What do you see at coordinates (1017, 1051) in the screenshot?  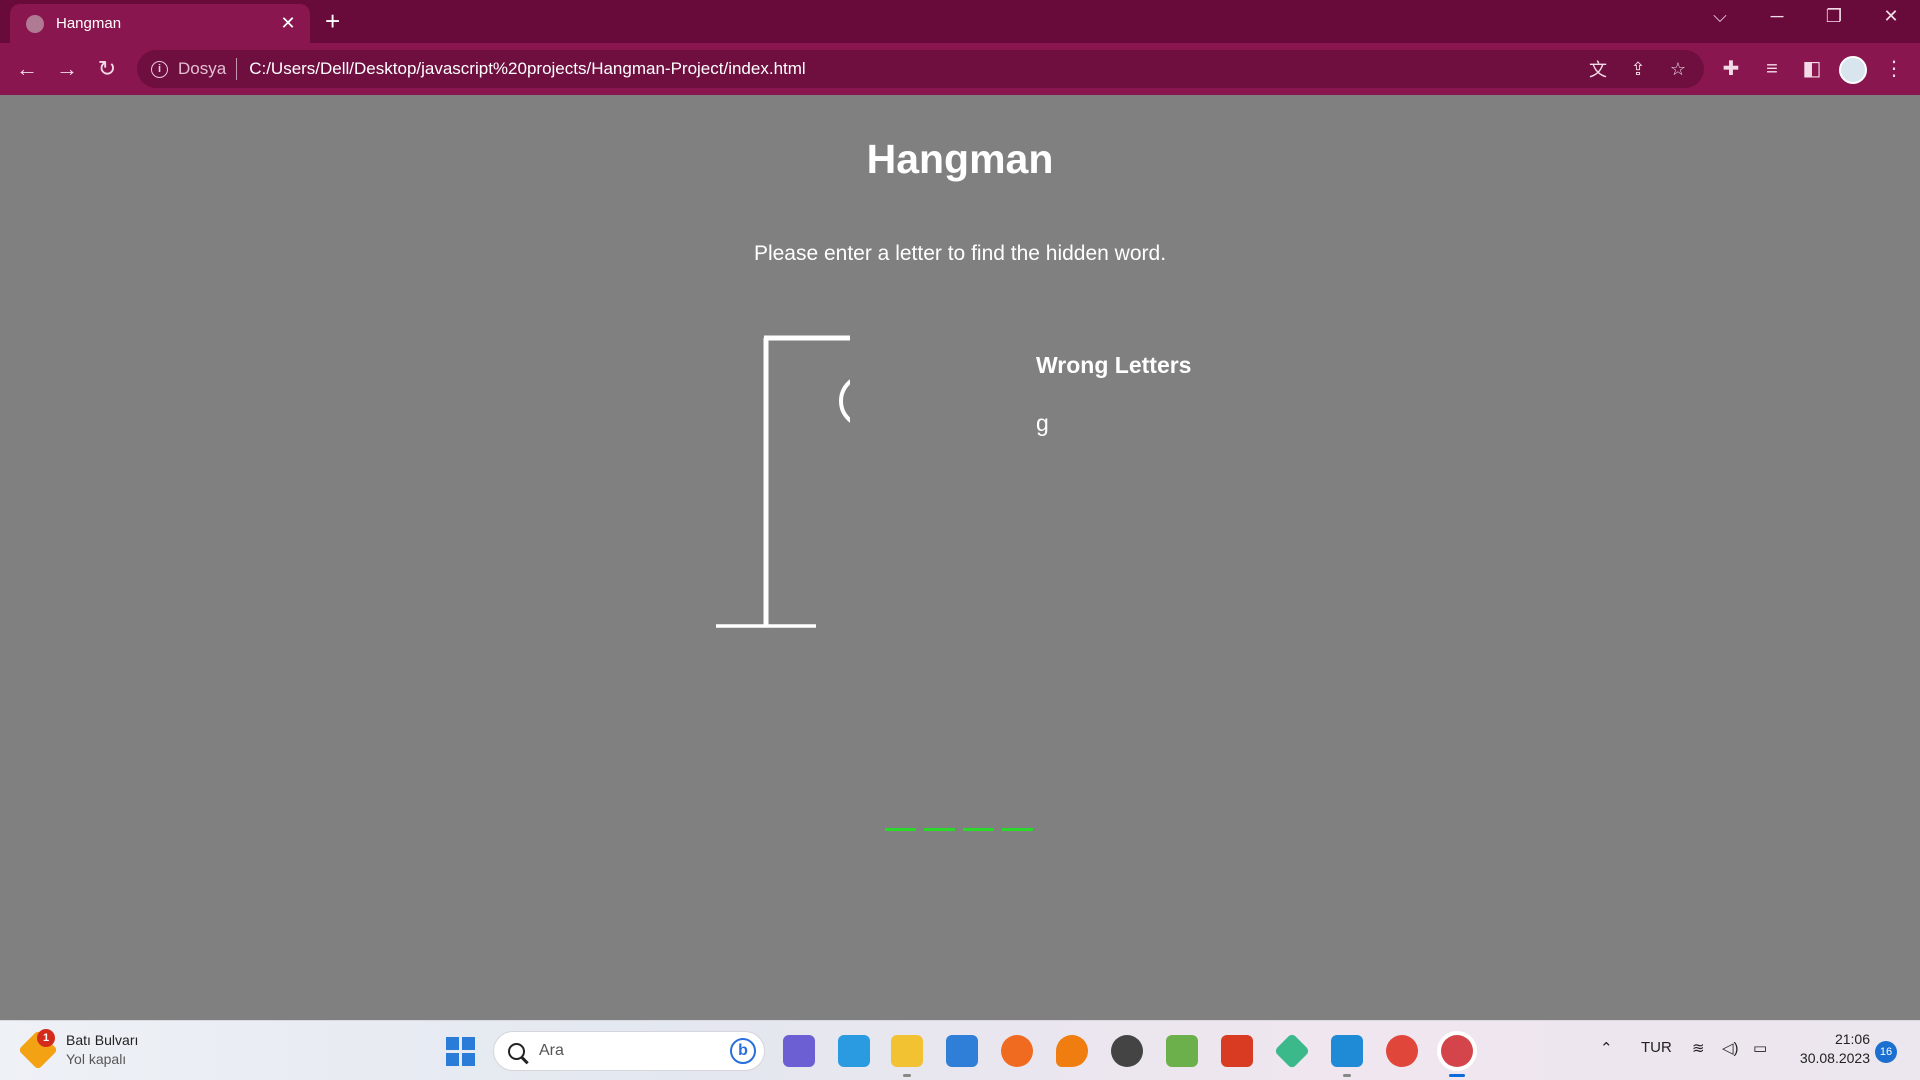 I see `firefox-icon` at bounding box center [1017, 1051].